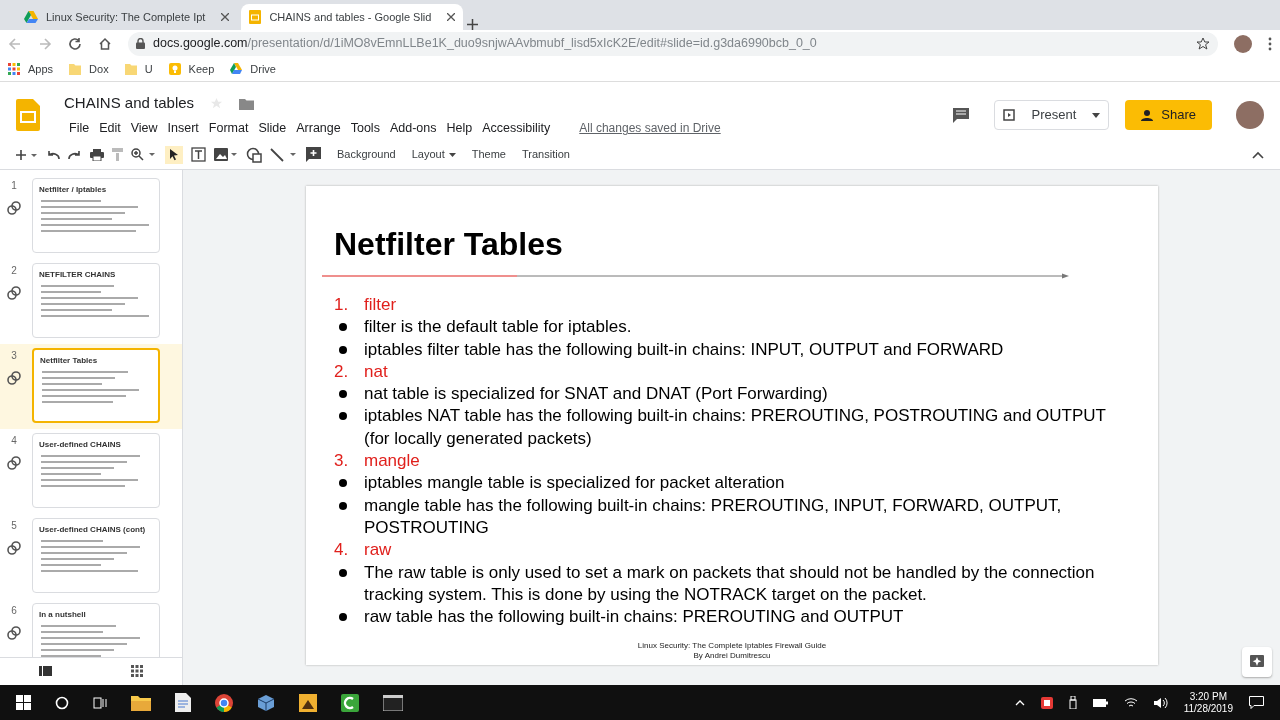 Image resolution: width=1280 pixels, height=720 pixels. I want to click on list-heading: raw, so click(378, 550).